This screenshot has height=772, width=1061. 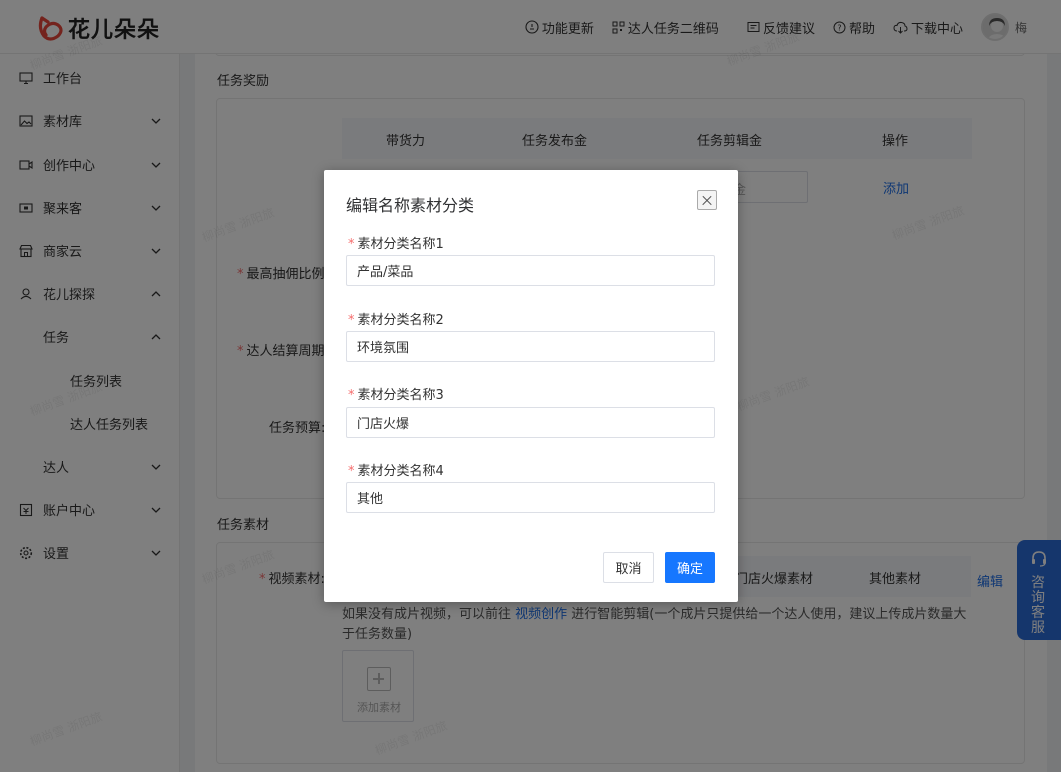 I want to click on category-name-3-label: * 素材分类名称3, so click(x=396, y=393).